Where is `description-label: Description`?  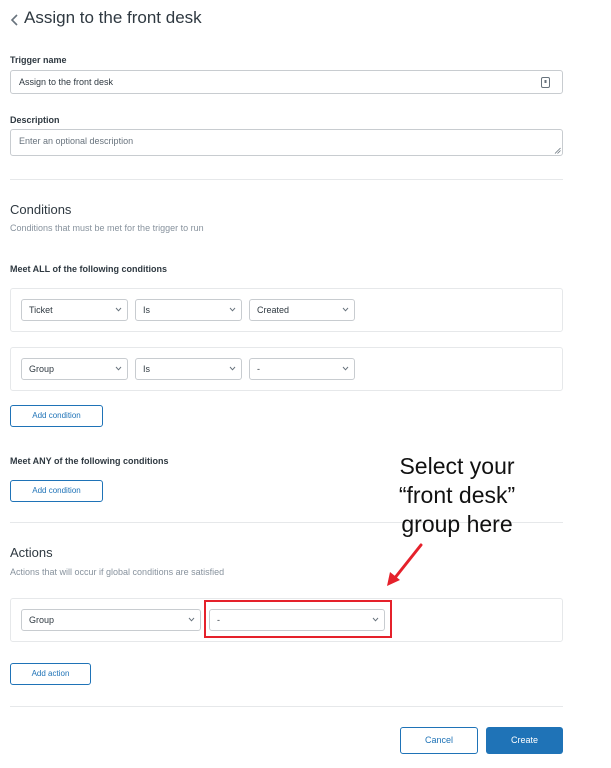 description-label: Description is located at coordinates (35, 120).